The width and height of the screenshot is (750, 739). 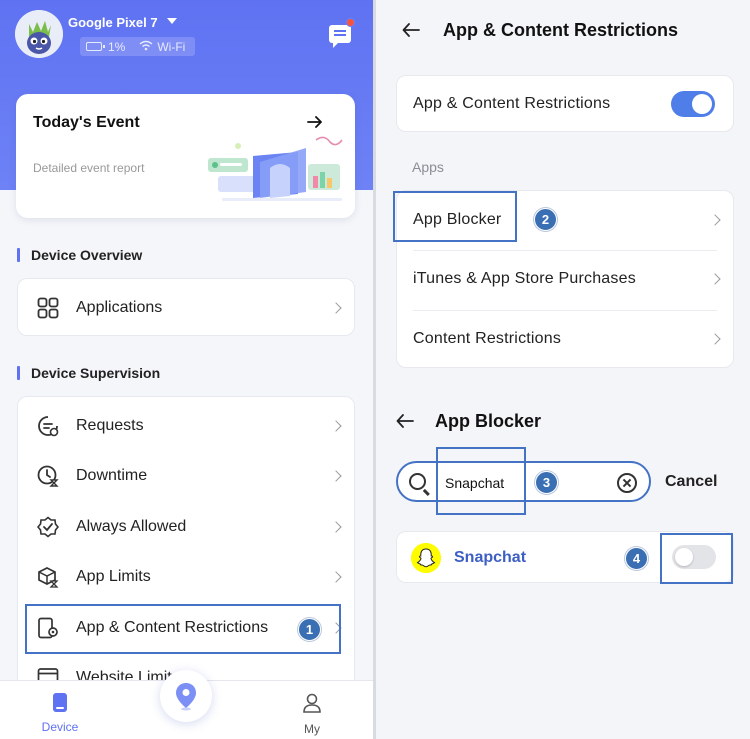 What do you see at coordinates (186, 476) in the screenshot?
I see `menu-item-downtime: Downtime` at bounding box center [186, 476].